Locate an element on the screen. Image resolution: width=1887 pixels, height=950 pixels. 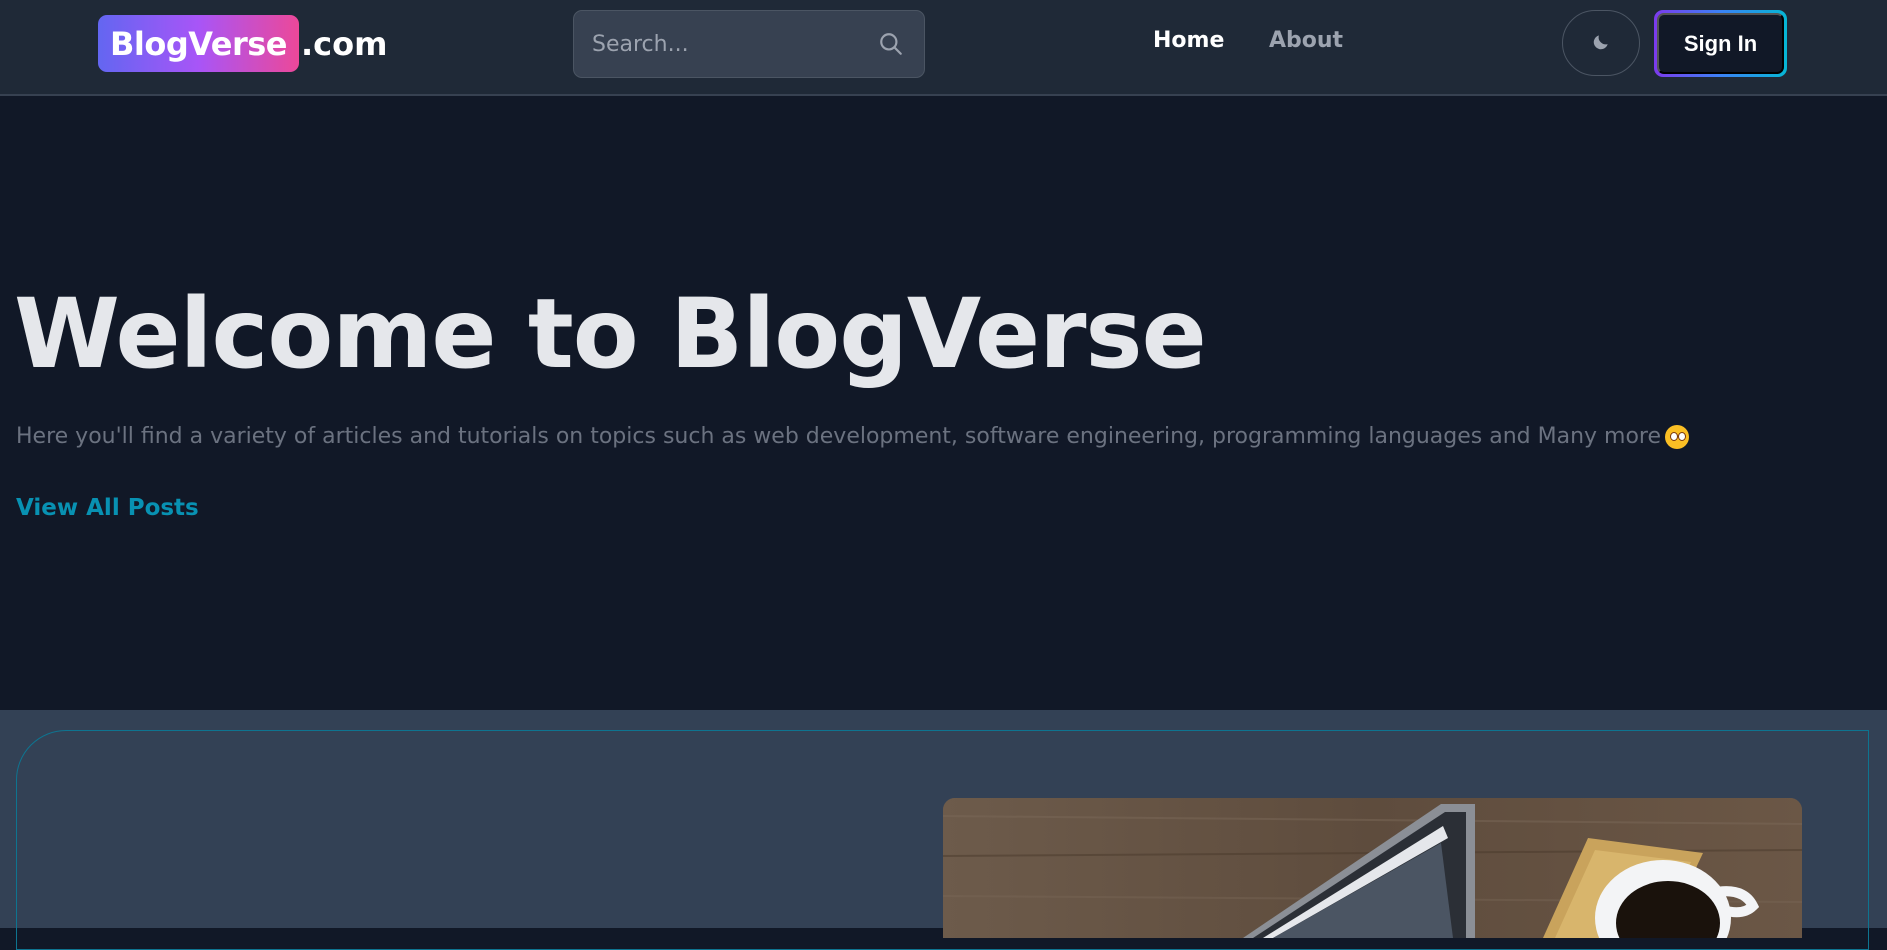
theme-toggle-button is located at coordinates (1601, 43).